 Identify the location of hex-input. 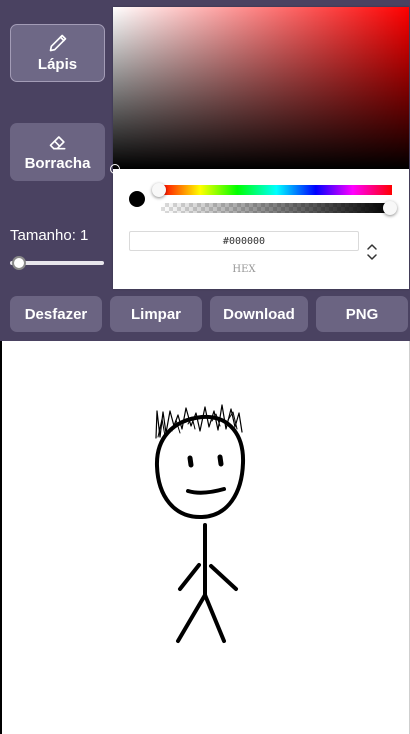
(244, 241).